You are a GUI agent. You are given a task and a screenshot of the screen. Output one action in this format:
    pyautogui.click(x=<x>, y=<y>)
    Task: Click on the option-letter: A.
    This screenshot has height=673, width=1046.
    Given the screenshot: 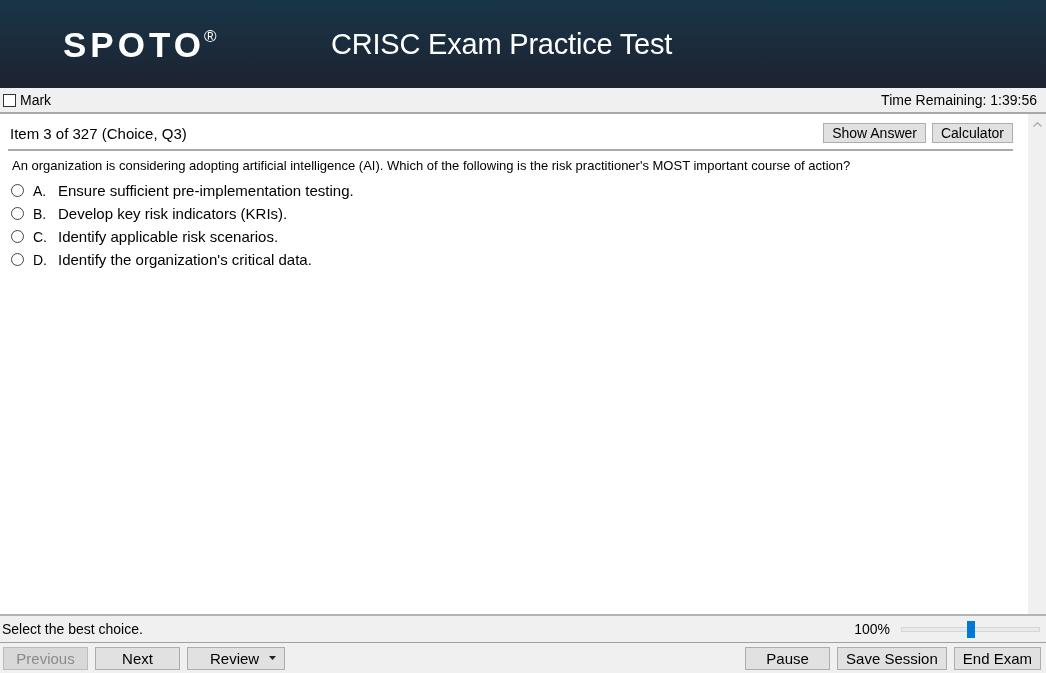 What is the action you would take?
    pyautogui.click(x=40, y=190)
    